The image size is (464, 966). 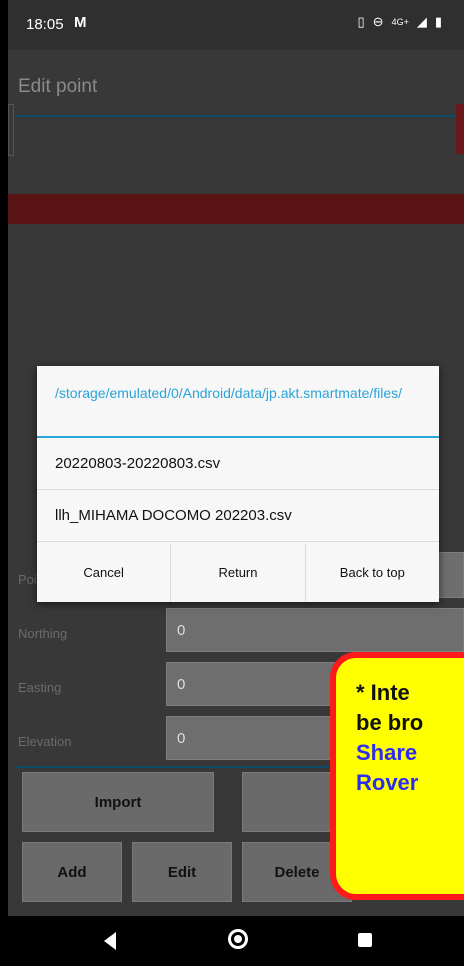 I want to click on right-edge-control, so click(x=460, y=129).